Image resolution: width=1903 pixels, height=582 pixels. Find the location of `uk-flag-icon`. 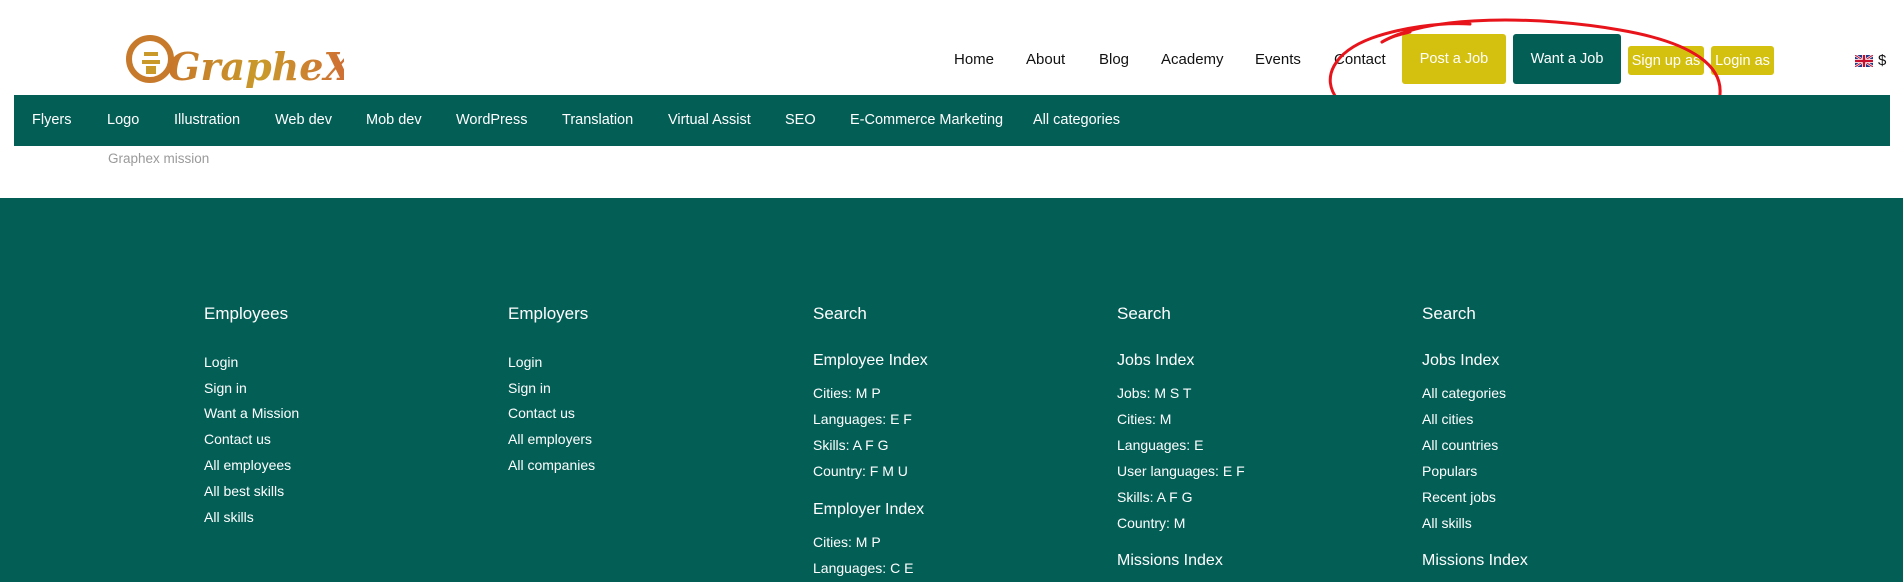

uk-flag-icon is located at coordinates (1864, 61).